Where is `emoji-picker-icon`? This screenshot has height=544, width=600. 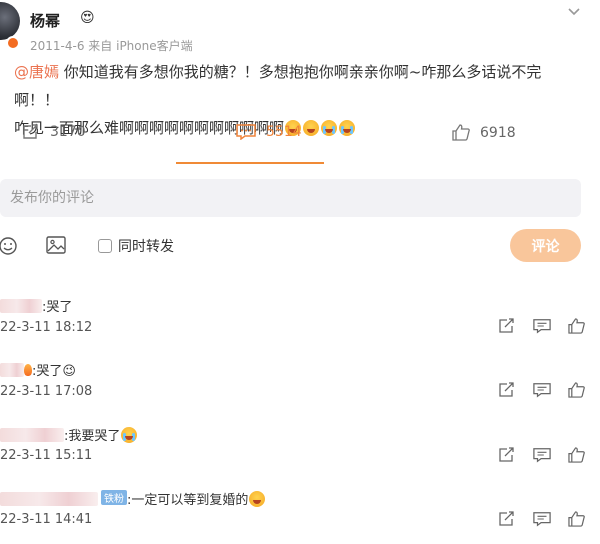
emoji-picker-icon is located at coordinates (9, 246).